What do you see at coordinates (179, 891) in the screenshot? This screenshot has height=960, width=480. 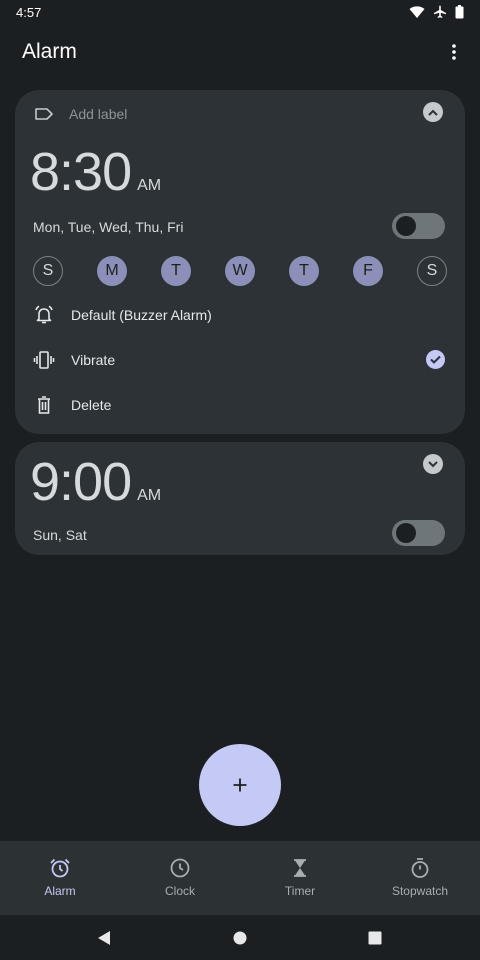 I see `nav-label: Clock` at bounding box center [179, 891].